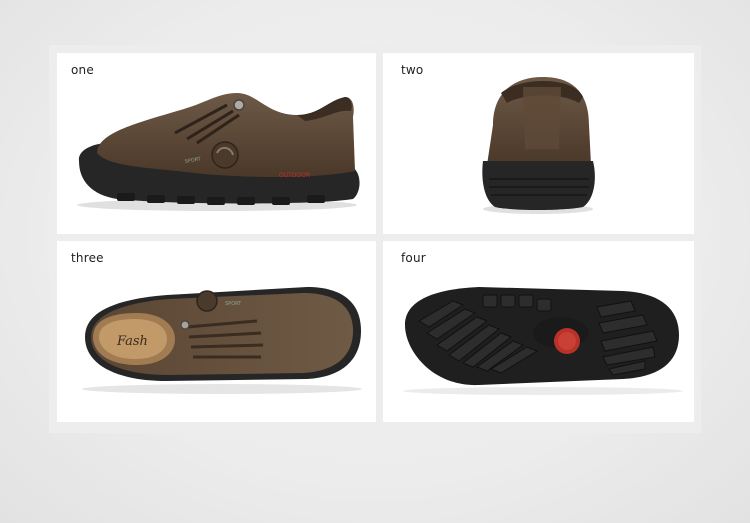  I want to click on shoe-back-image, so click(538, 145).